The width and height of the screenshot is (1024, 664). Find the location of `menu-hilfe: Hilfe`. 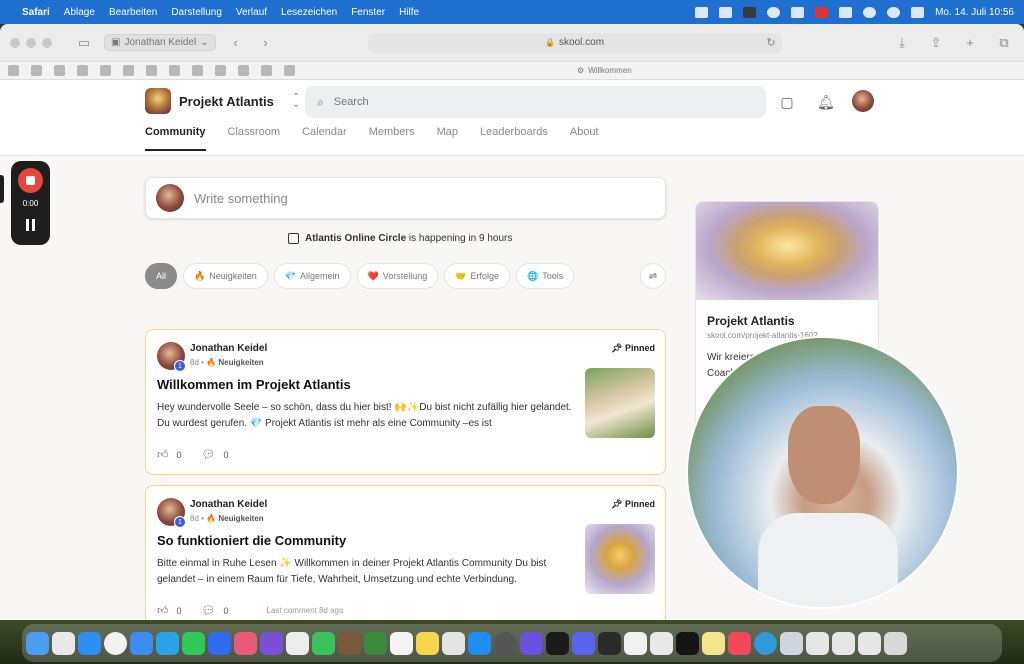

menu-hilfe: Hilfe is located at coordinates (409, 12).